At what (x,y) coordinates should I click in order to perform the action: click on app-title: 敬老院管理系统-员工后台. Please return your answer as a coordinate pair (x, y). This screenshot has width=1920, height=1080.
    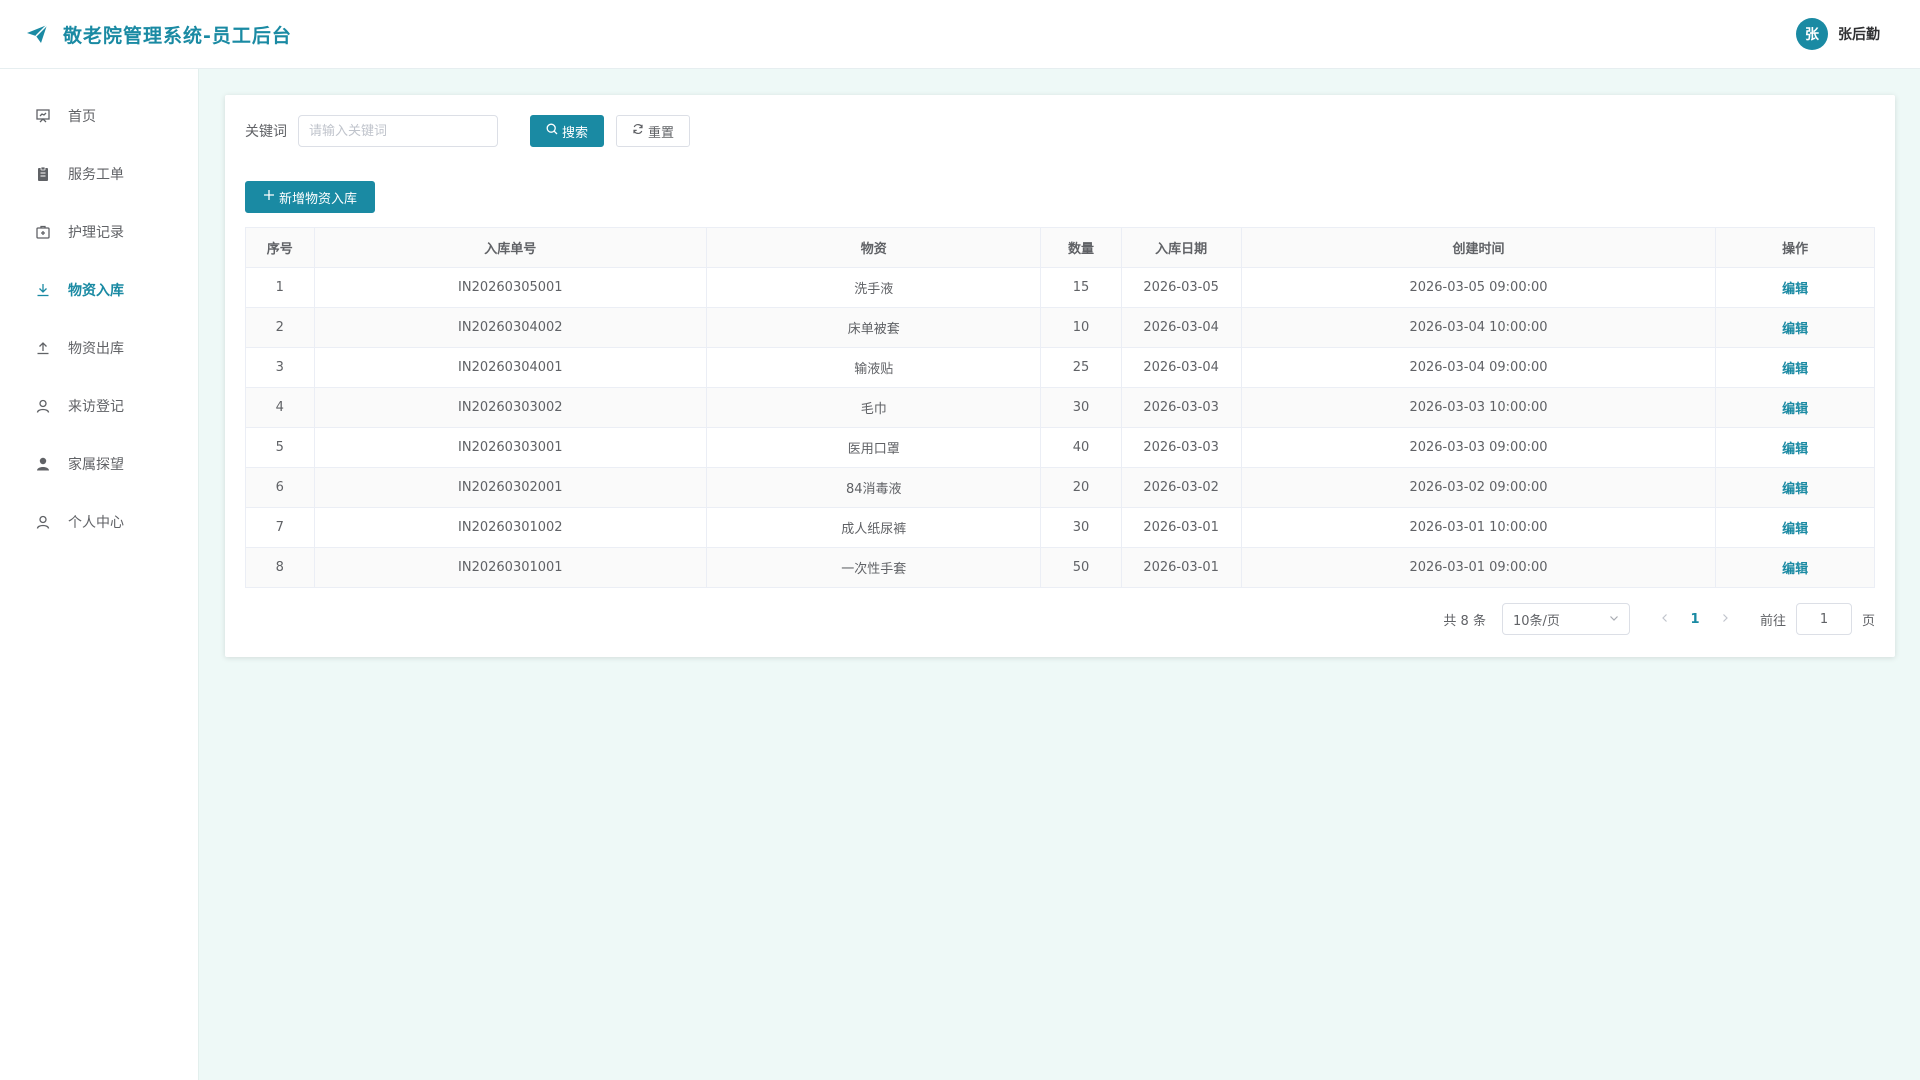
    Looking at the image, I should click on (177, 35).